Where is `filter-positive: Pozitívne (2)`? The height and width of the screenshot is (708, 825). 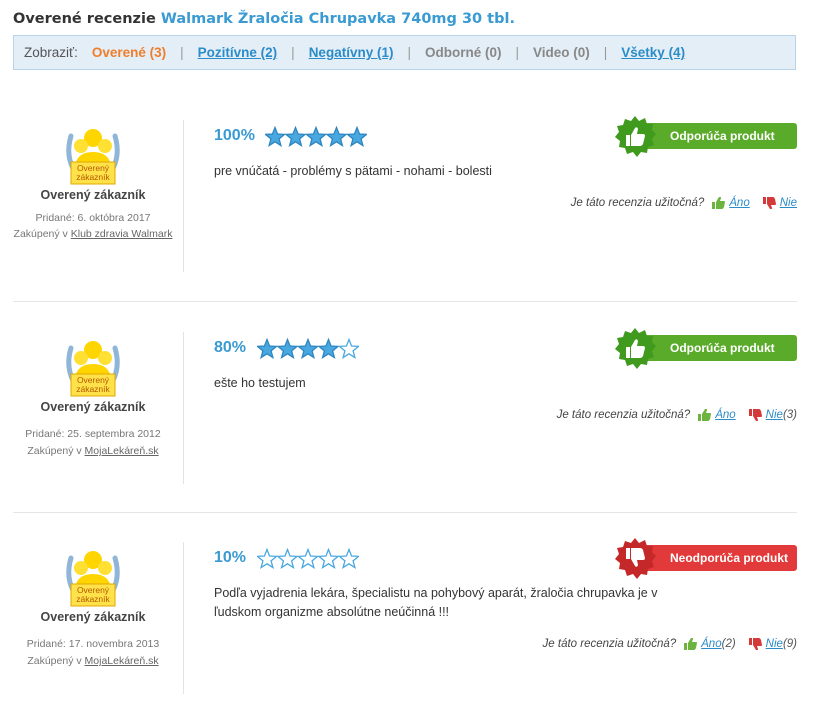 filter-positive: Pozitívne (2) is located at coordinates (238, 52).